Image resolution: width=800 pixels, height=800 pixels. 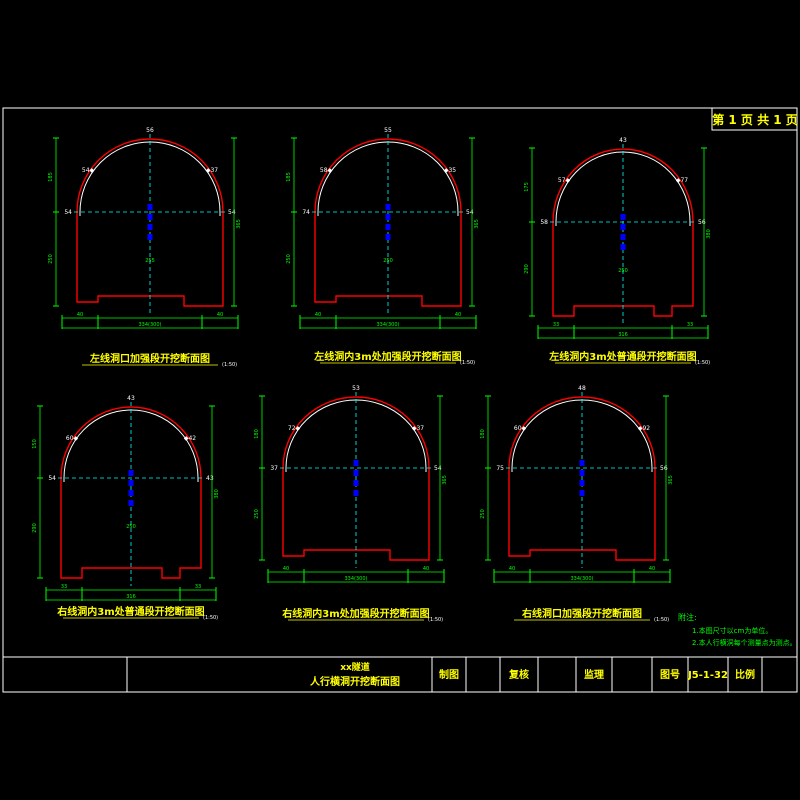 I want to click on left-mid-value: 58, so click(x=544, y=222).